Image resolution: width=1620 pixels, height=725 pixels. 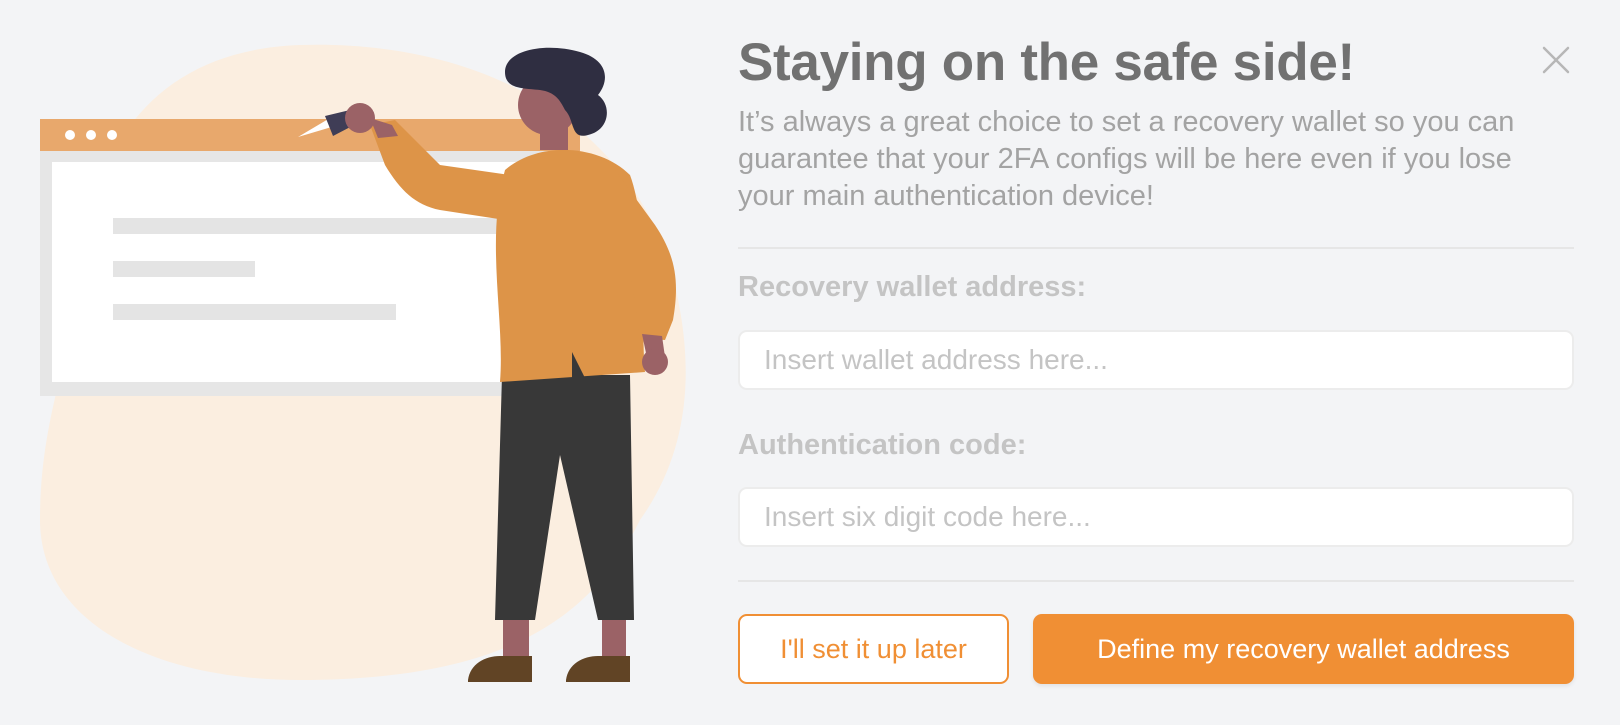 I want to click on modal-title: Staying on the safe side!, so click(x=1046, y=62).